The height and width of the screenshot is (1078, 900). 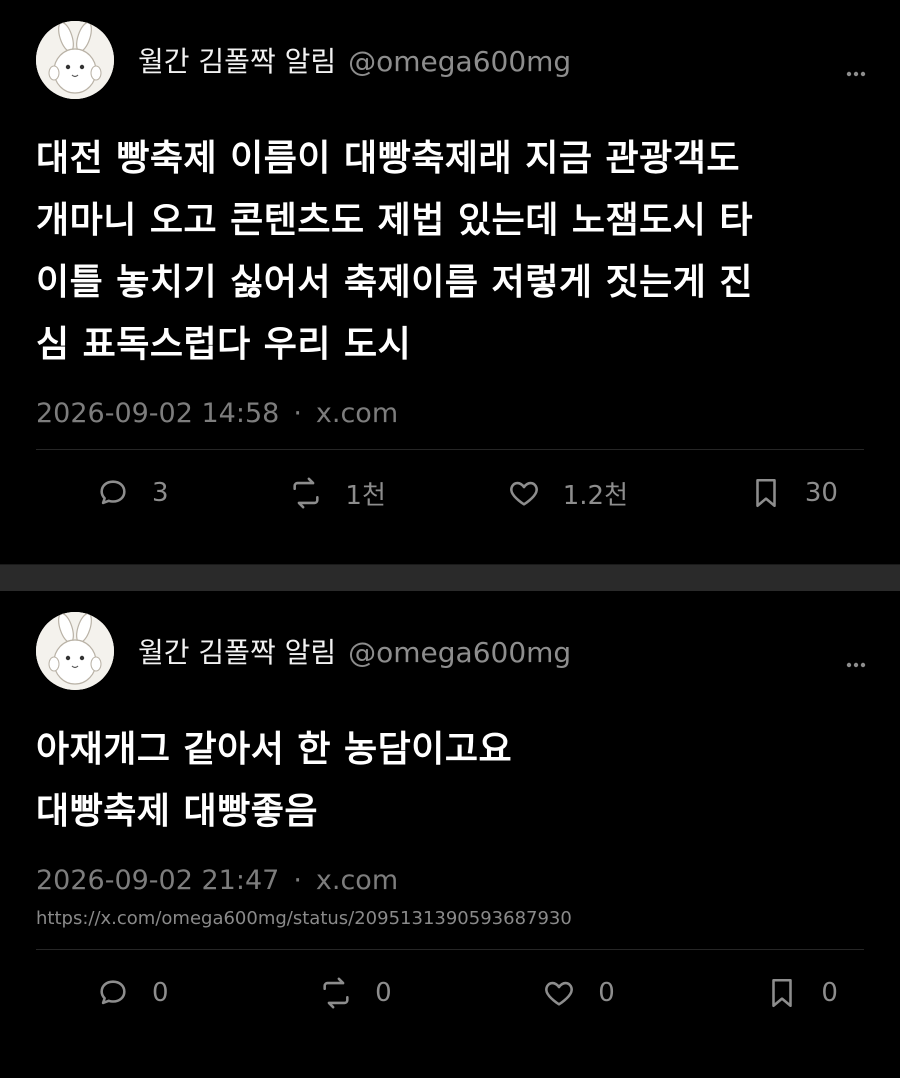 I want to click on tweet-line: 대전 빵축제 이름이 대빵축제래 지금 관광객도, so click(x=388, y=158).